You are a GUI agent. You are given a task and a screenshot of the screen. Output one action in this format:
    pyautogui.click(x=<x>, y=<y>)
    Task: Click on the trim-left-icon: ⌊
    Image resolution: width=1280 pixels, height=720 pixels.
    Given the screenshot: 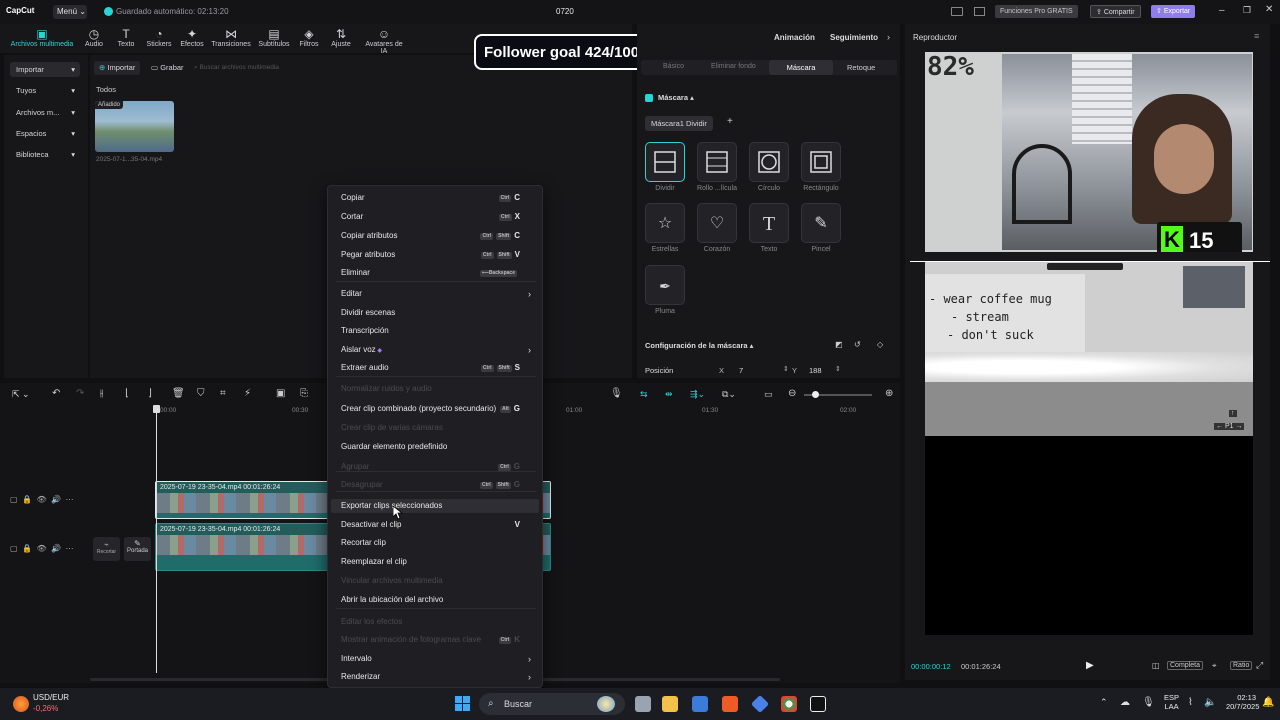 What is the action you would take?
    pyautogui.click(x=127, y=393)
    